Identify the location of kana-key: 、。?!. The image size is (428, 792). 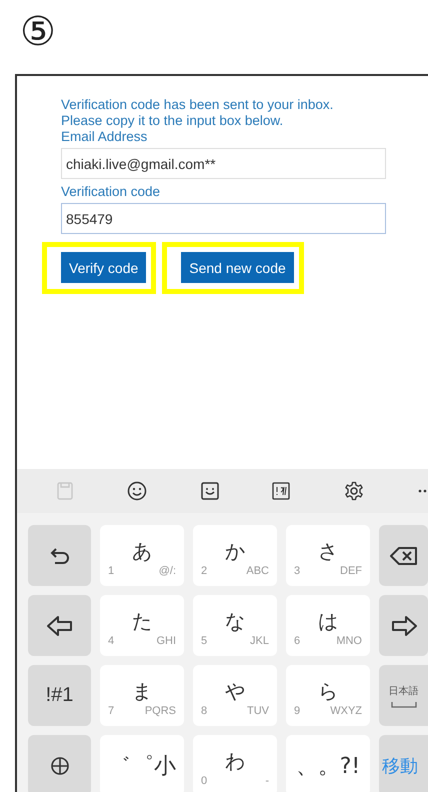
(328, 763).